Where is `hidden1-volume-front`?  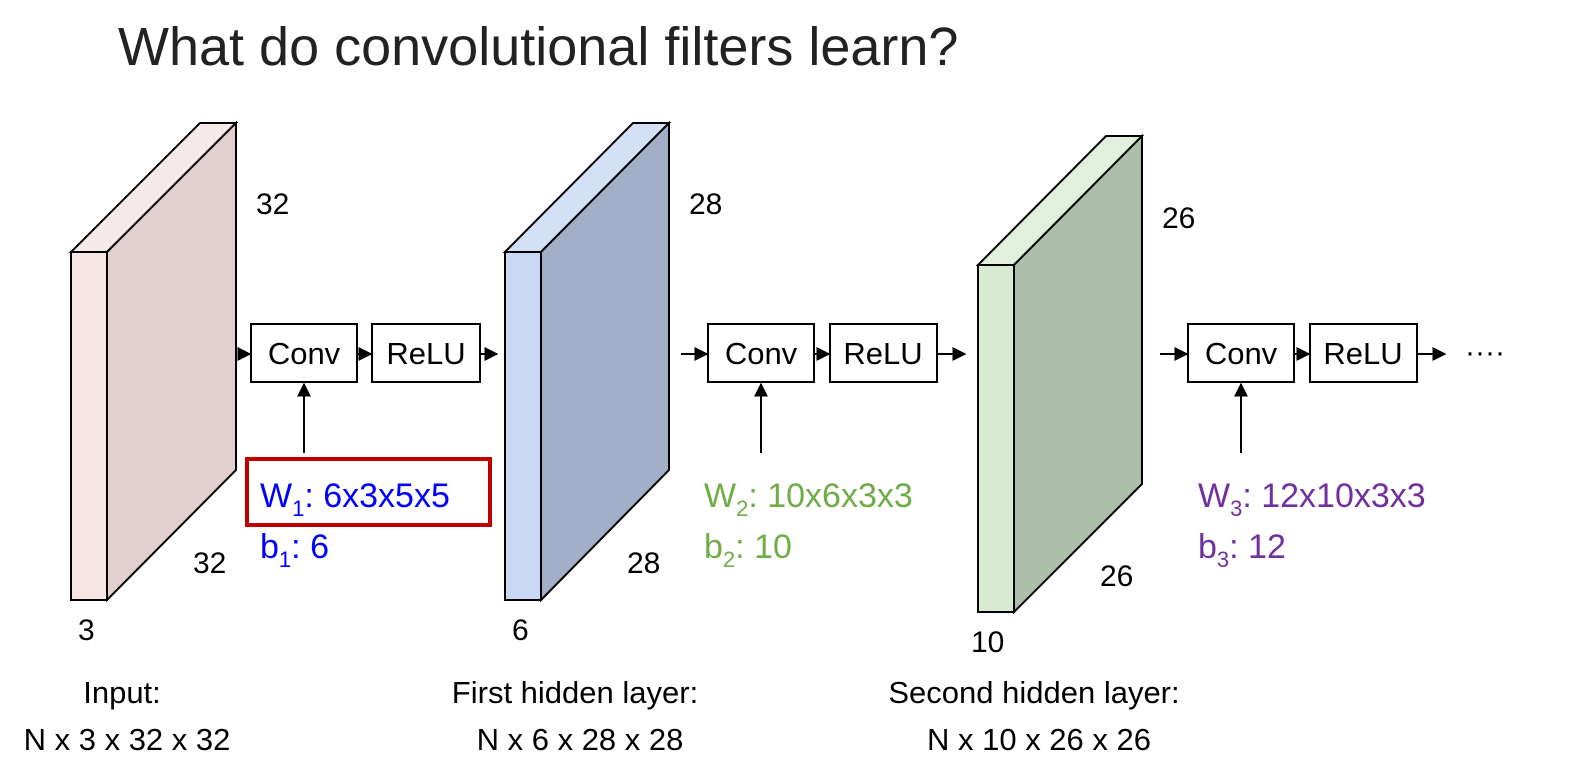 hidden1-volume-front is located at coordinates (523, 426).